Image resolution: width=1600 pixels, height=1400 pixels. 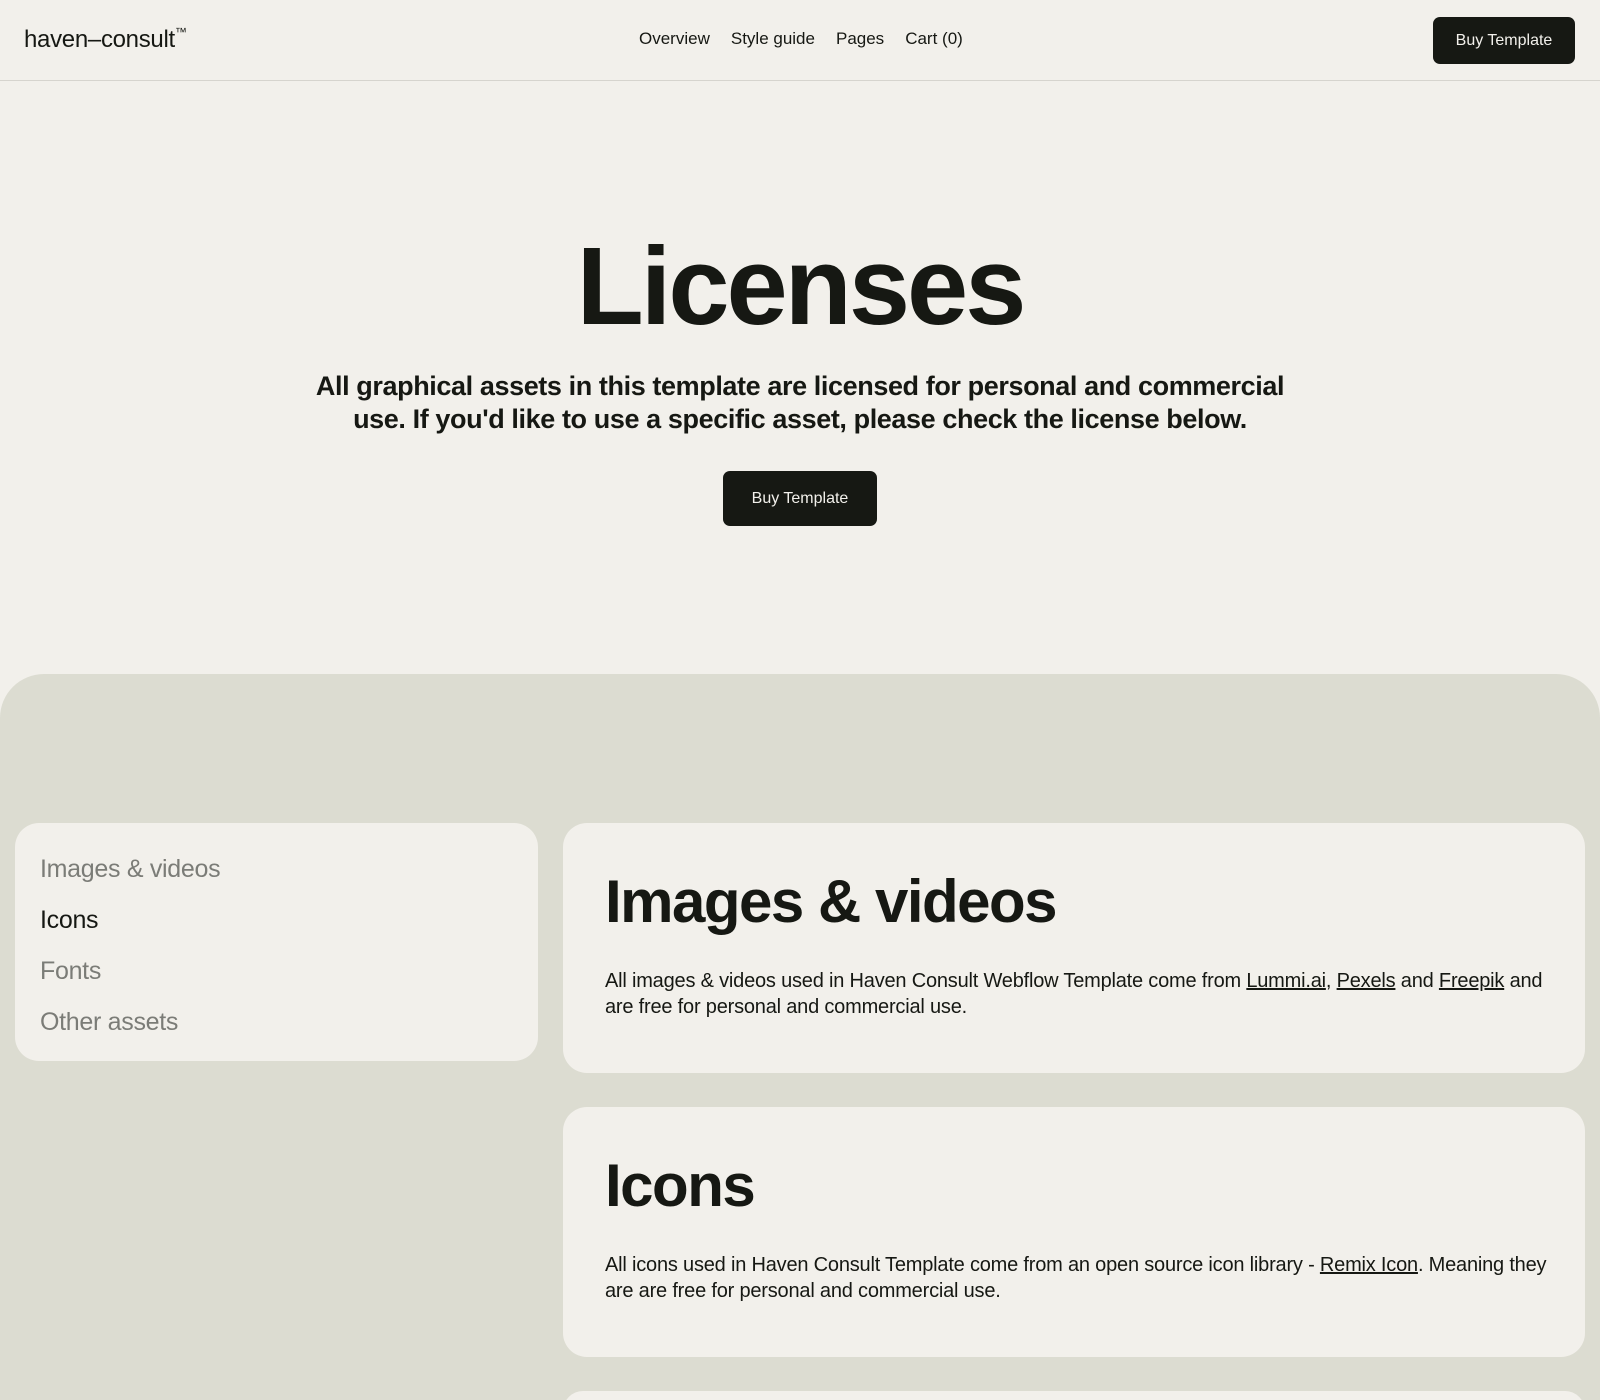 I want to click on text-segment: and, so click(x=1417, y=981).